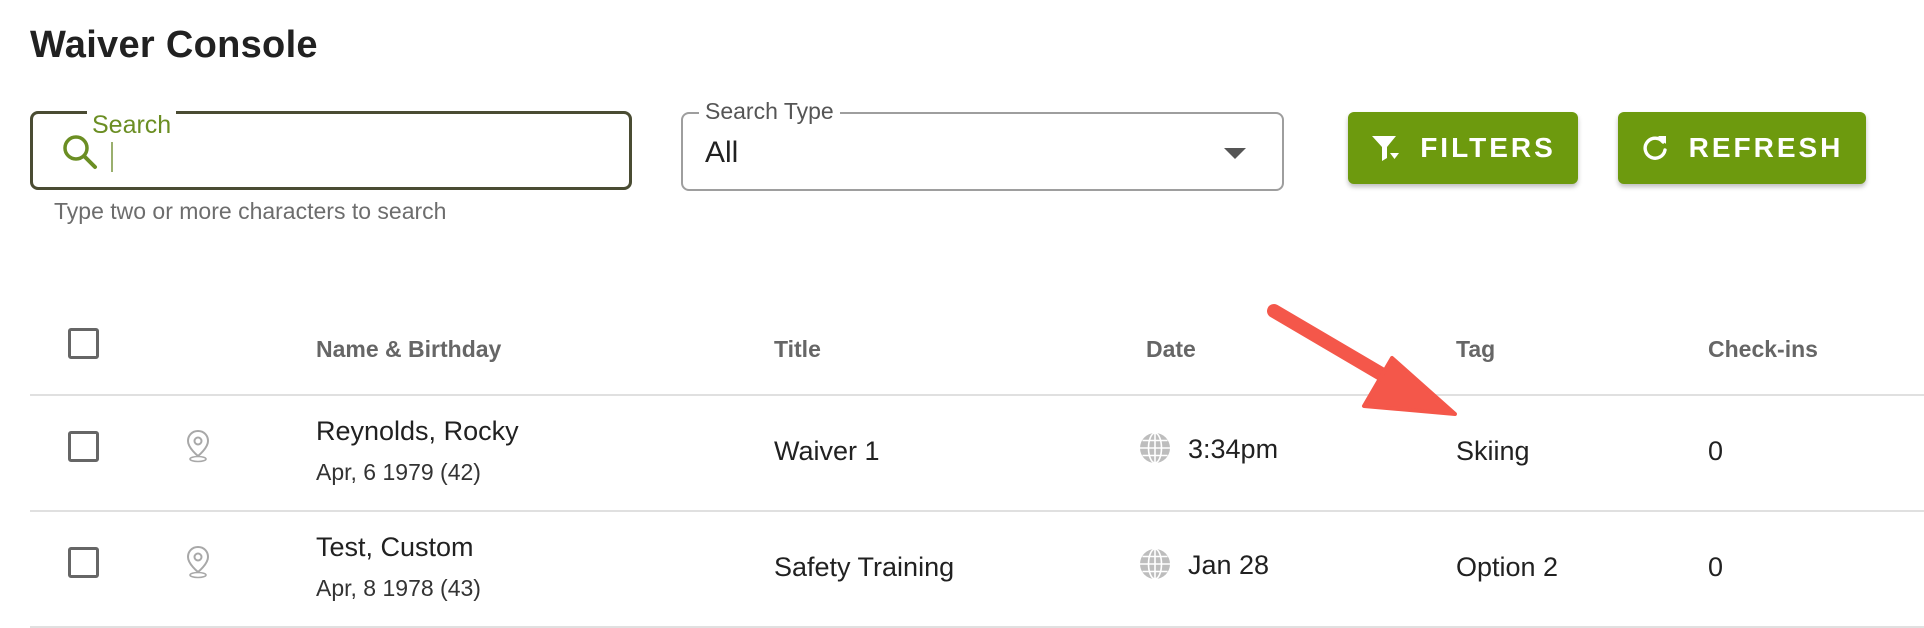 This screenshot has width=1924, height=628. Describe the element at coordinates (977, 353) in the screenshot. I see `table-header: Name & Birthday Title Date Tag Check-ins` at that location.